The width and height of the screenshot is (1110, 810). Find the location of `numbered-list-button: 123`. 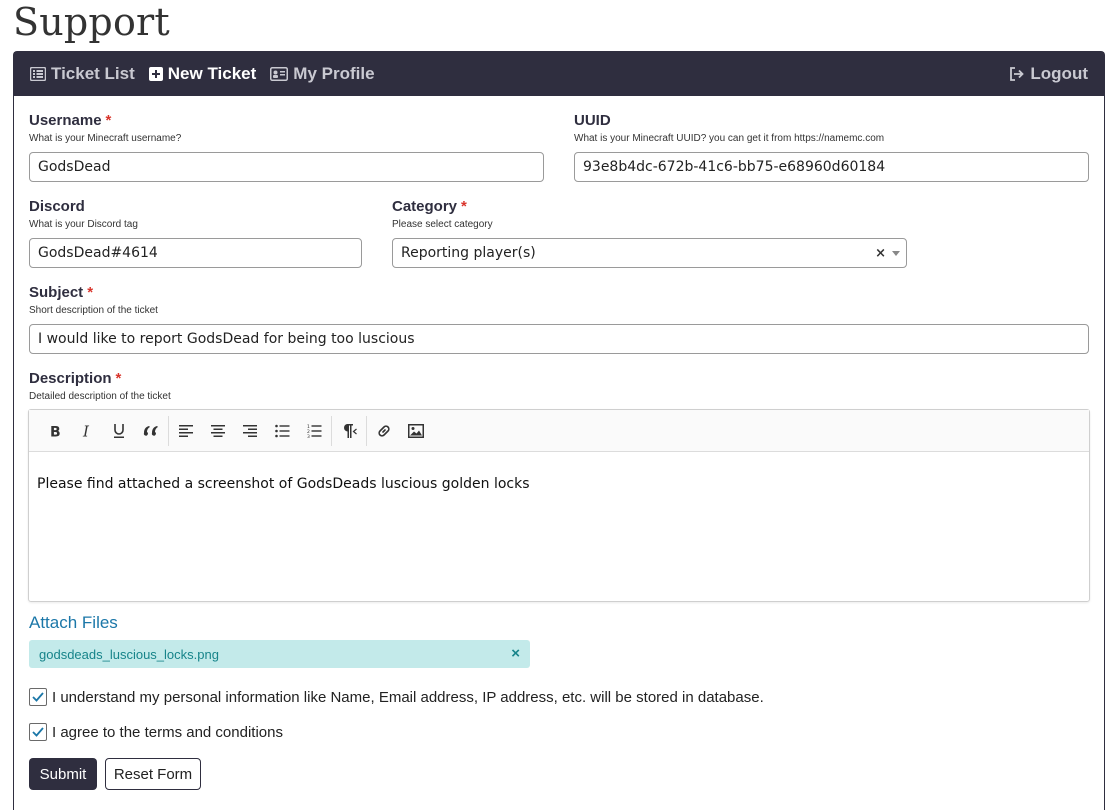

numbered-list-button: 123 is located at coordinates (314, 431).